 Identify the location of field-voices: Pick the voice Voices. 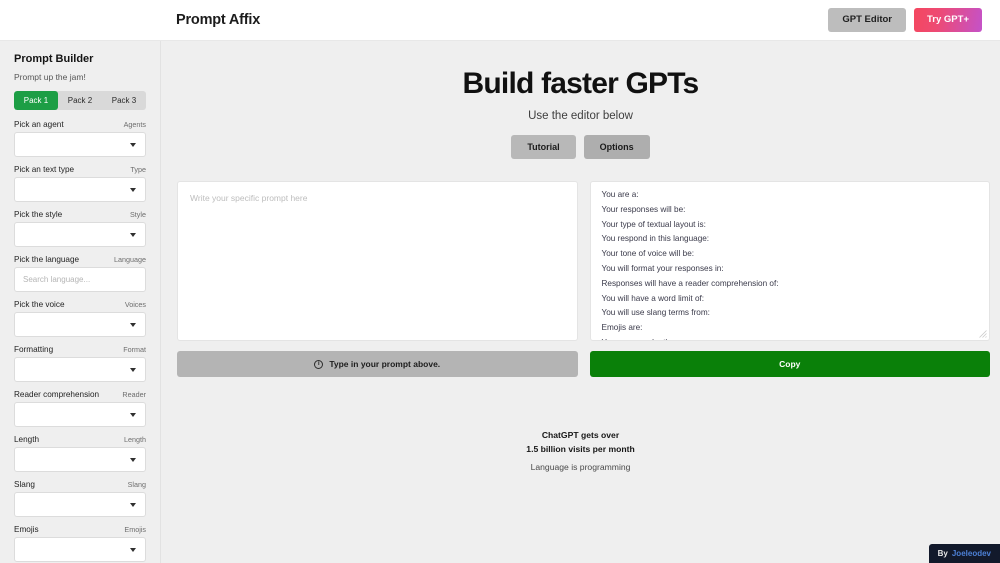
(80, 318).